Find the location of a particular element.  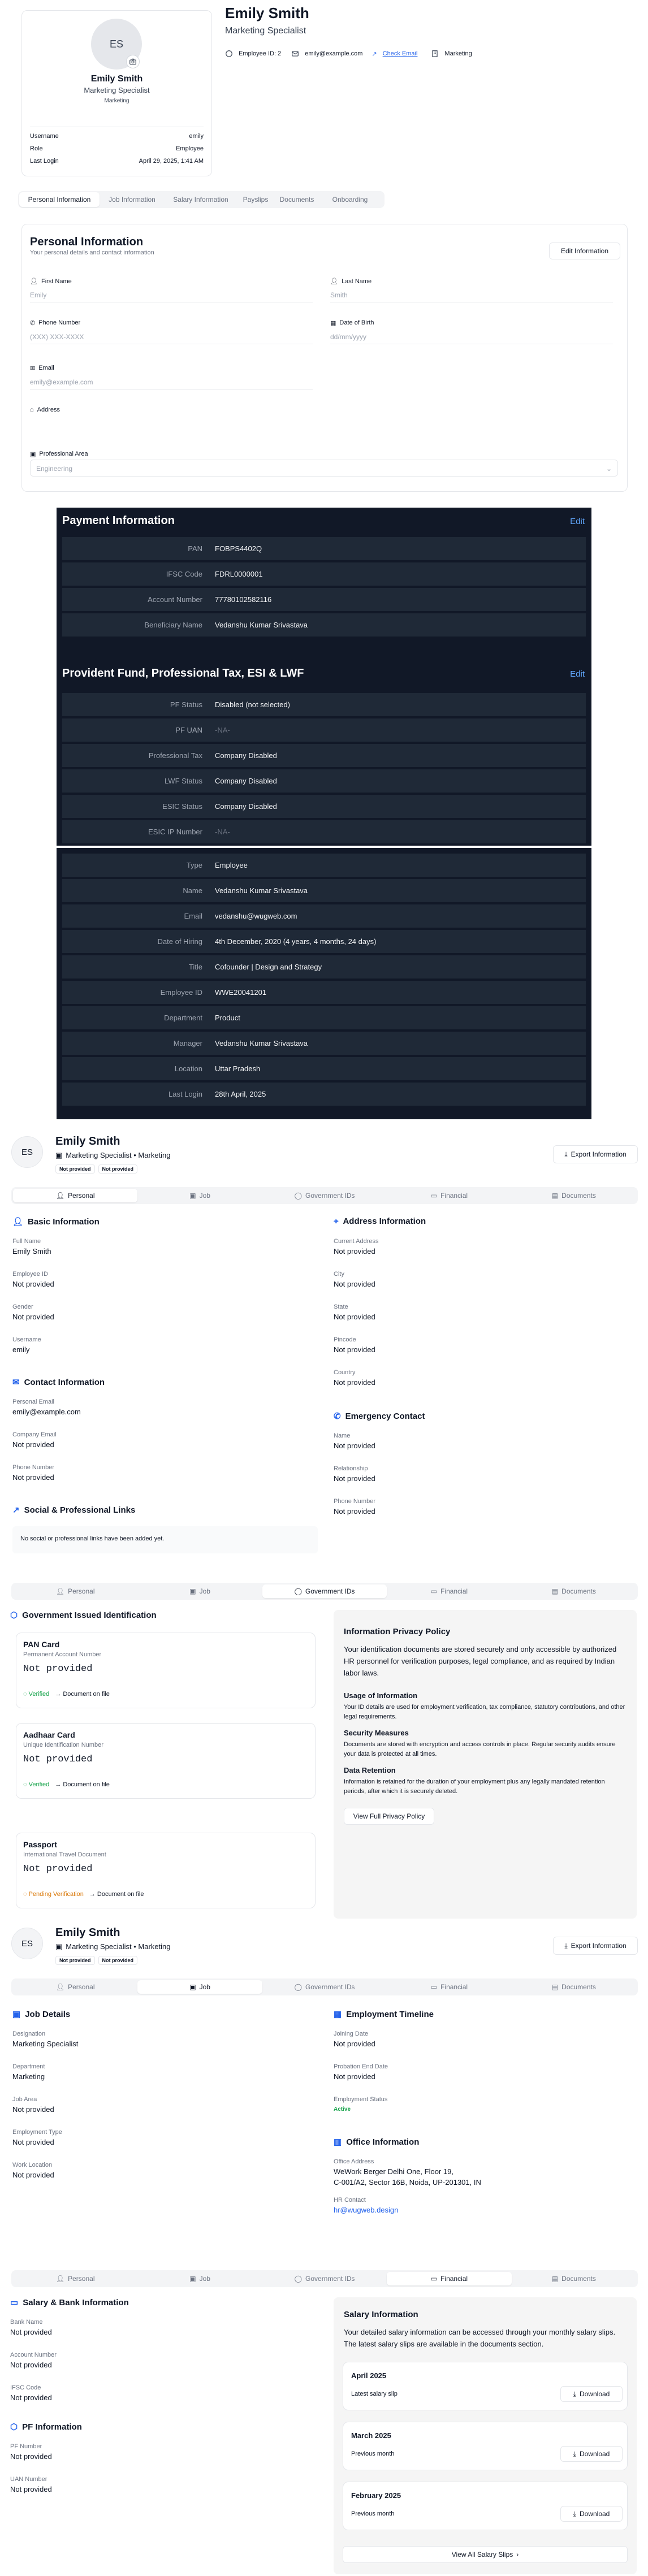

selected-value: Engineering is located at coordinates (55, 469).